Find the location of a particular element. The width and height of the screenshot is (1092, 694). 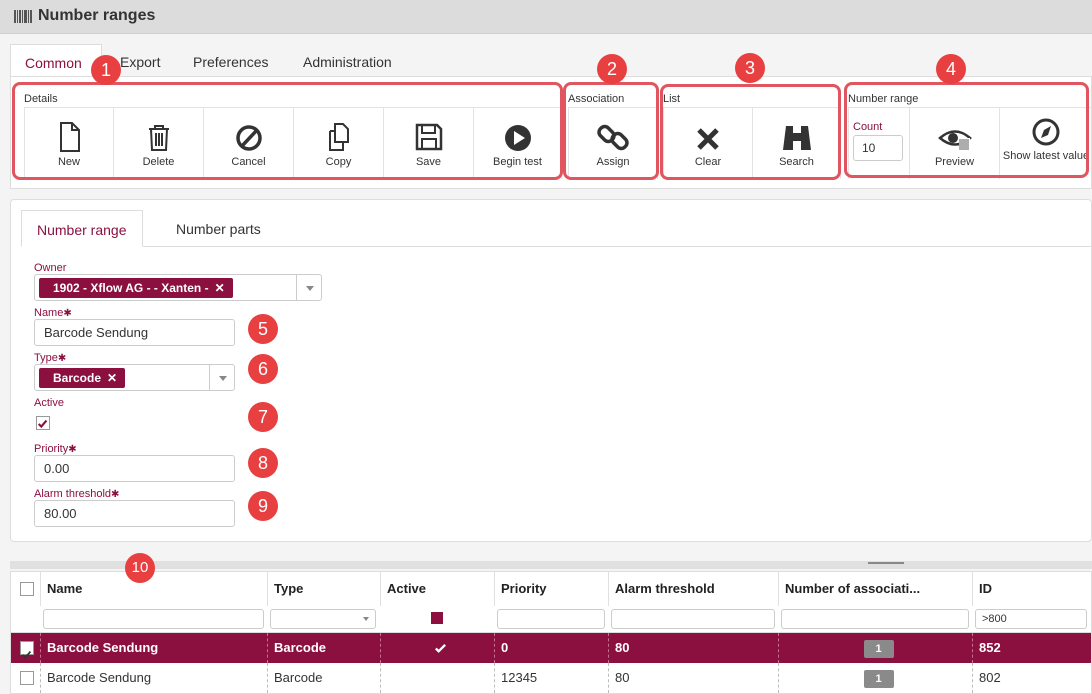

owner-select: 1902 - Xflow AG - - Xanten - ✕ is located at coordinates (178, 287).